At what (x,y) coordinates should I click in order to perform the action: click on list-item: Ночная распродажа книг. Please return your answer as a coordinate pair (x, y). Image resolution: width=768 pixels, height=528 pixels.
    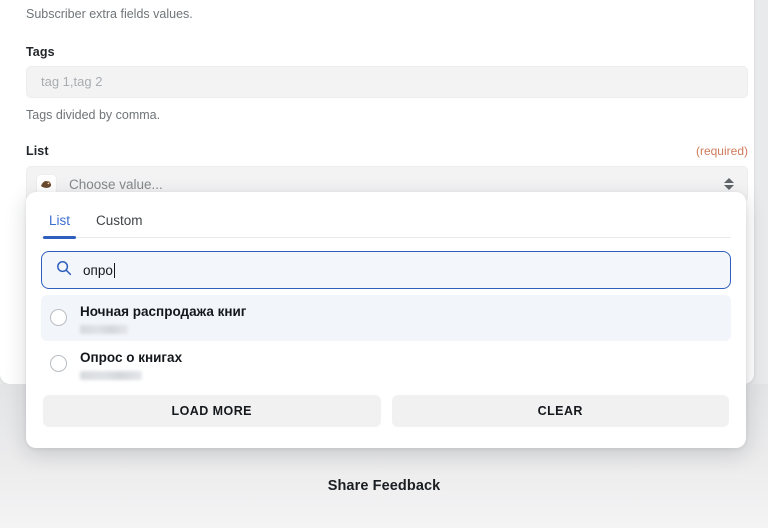
    Looking at the image, I should click on (386, 318).